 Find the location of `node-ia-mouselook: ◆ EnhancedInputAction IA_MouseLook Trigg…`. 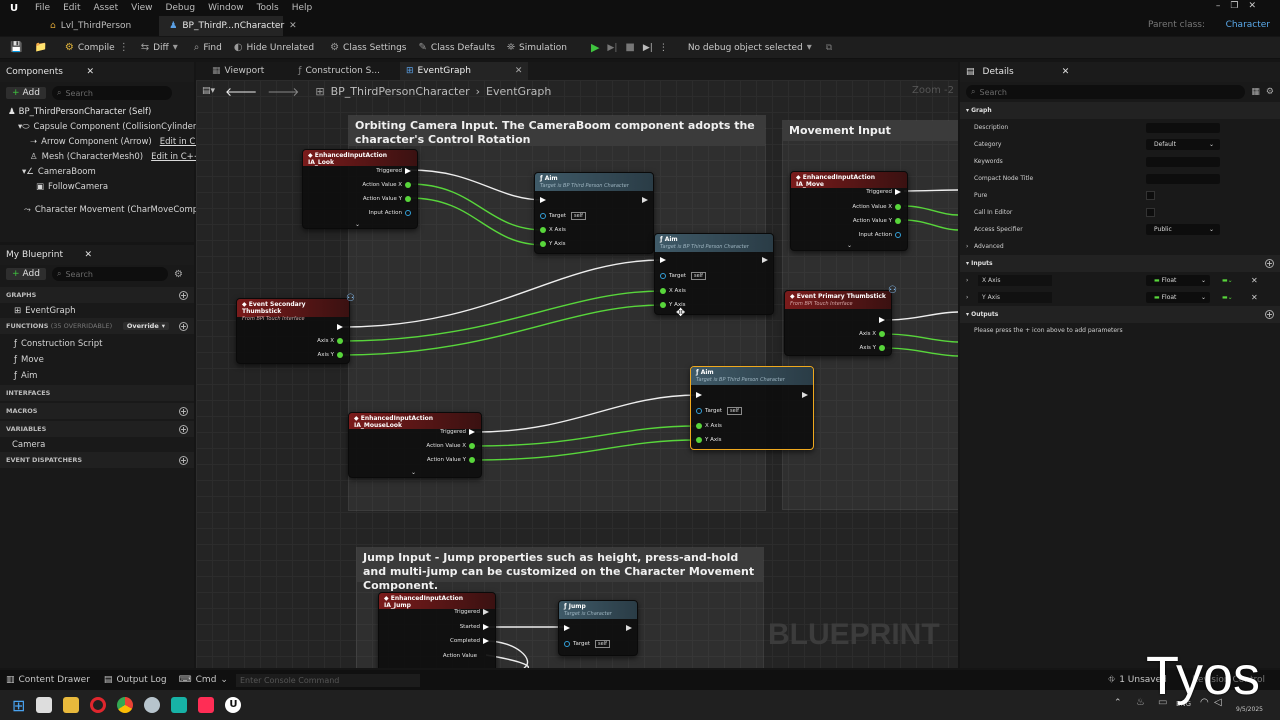

node-ia-mouselook: ◆ EnhancedInputAction IA_MouseLook Trigg… is located at coordinates (415, 445).